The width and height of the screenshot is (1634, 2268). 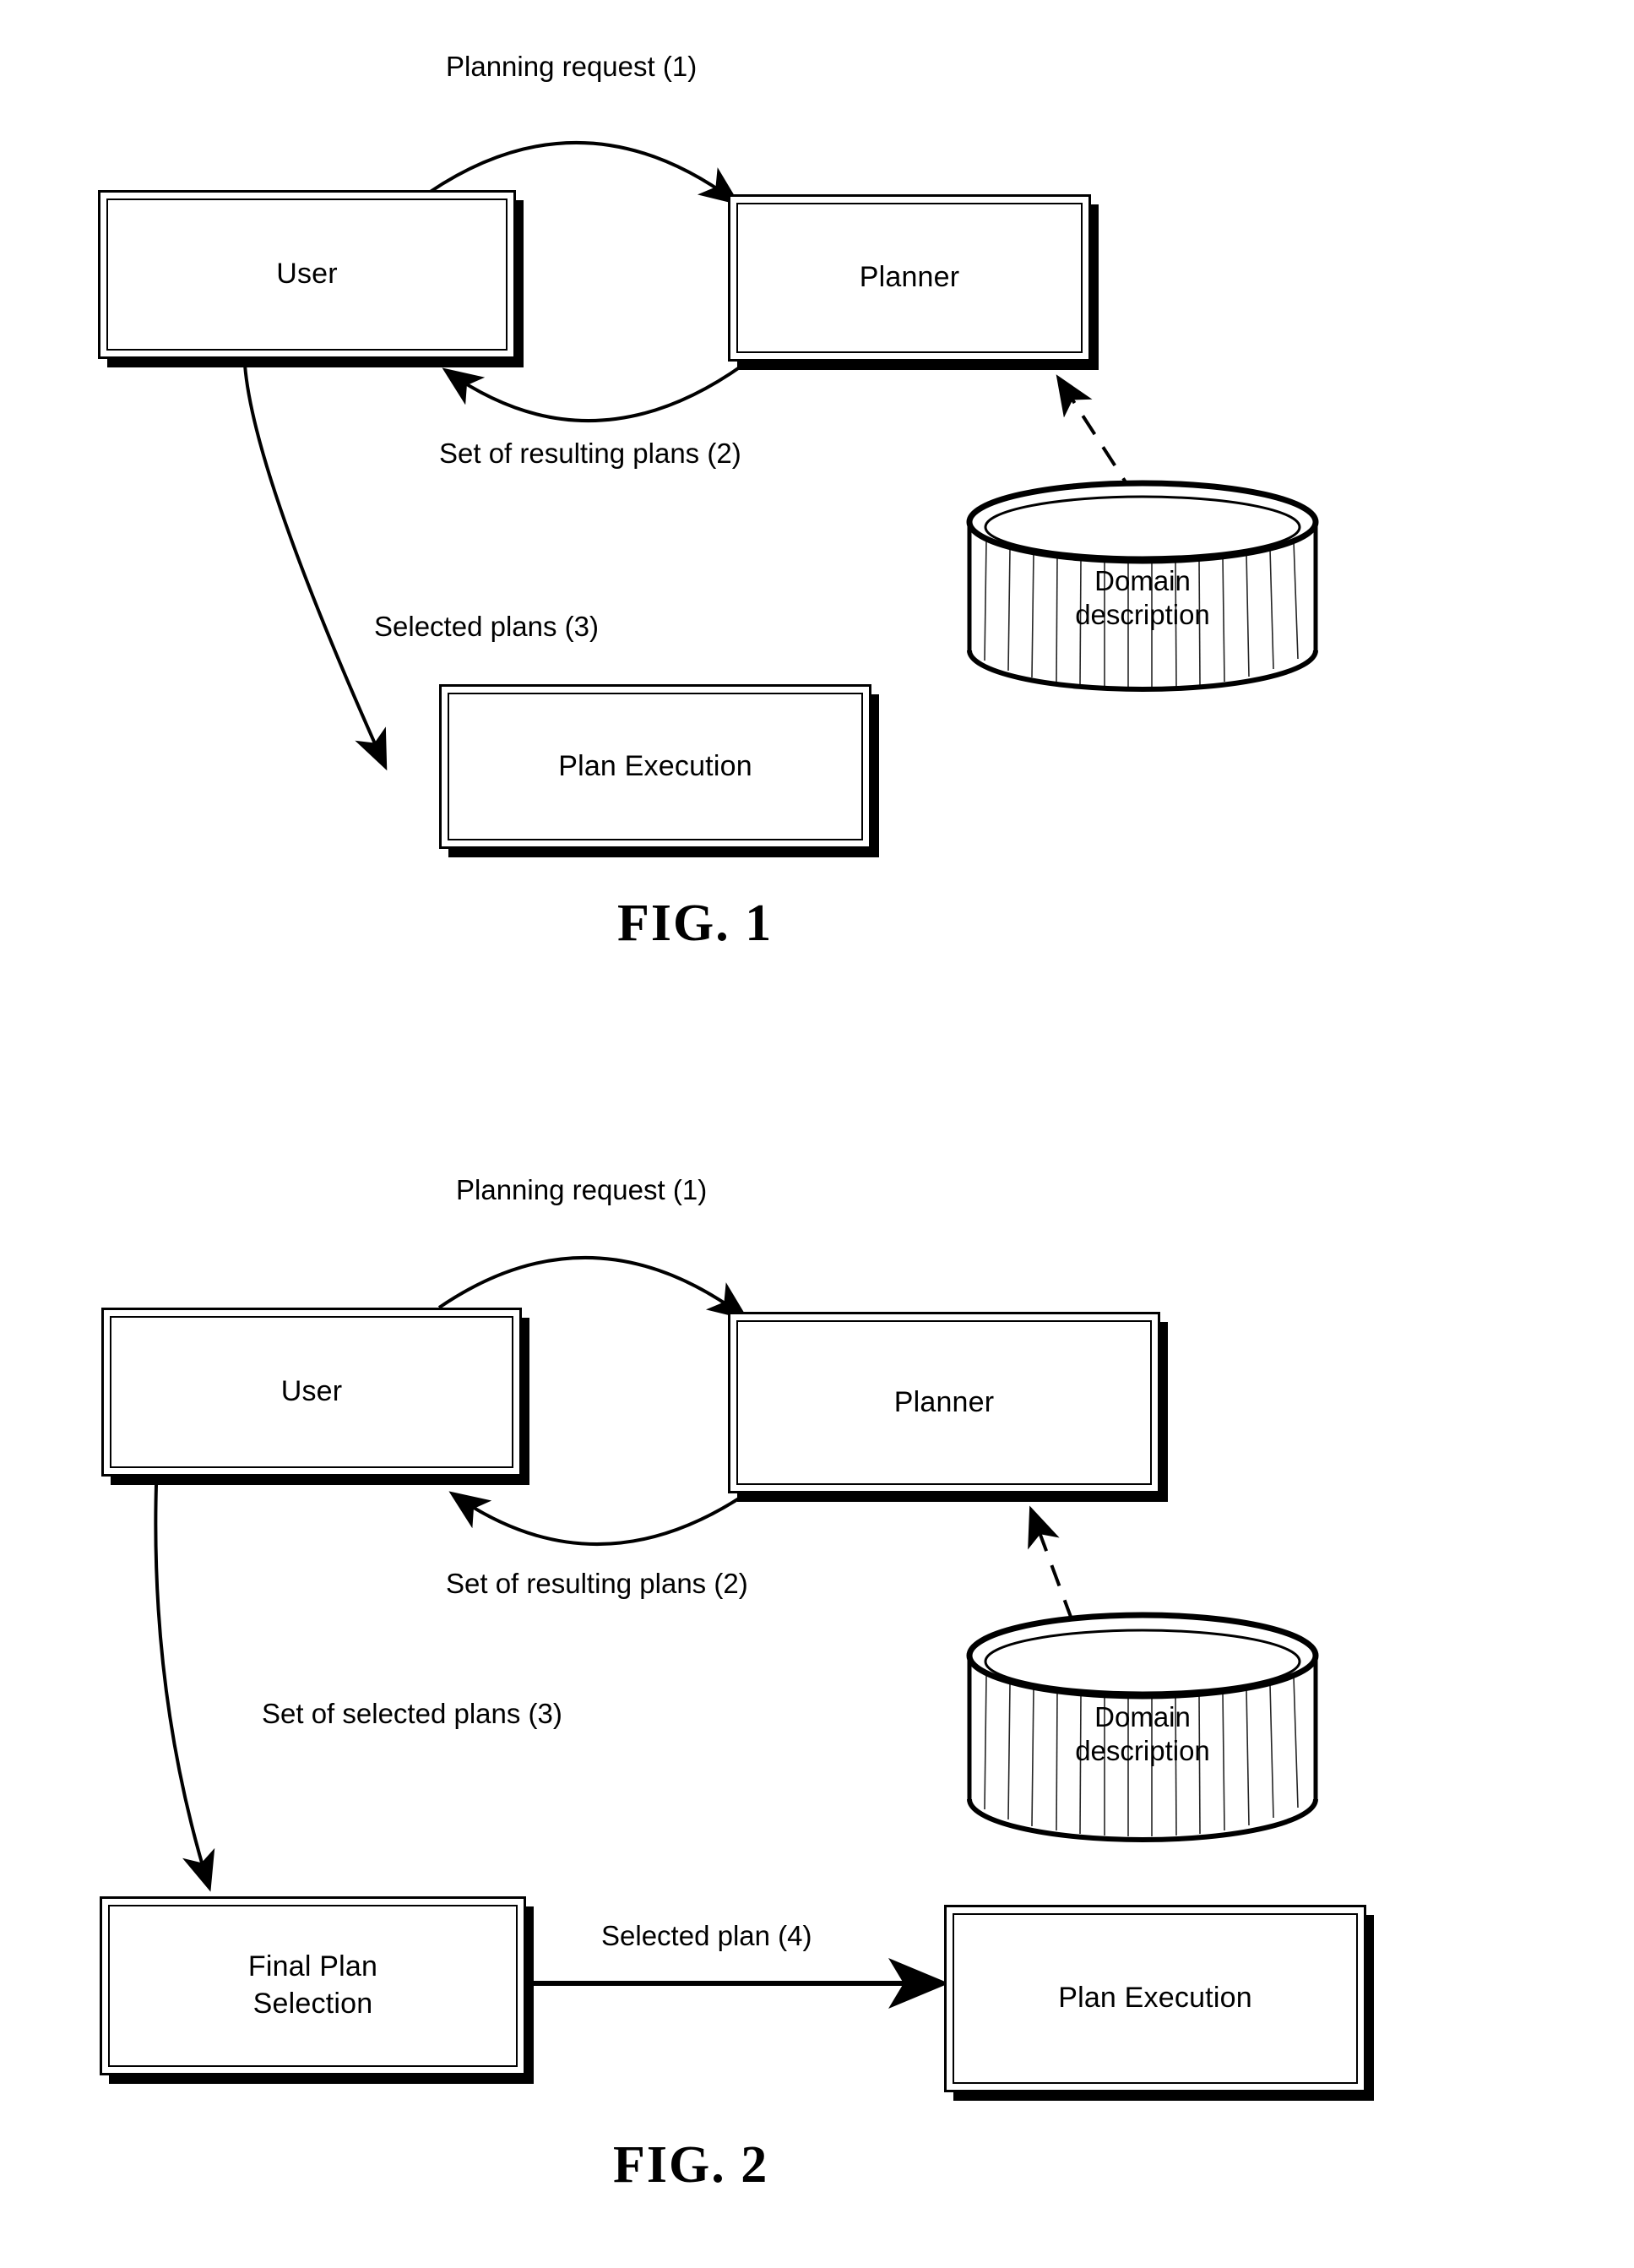 I want to click on arrow-resulting-plans, so click(x=593, y=393).